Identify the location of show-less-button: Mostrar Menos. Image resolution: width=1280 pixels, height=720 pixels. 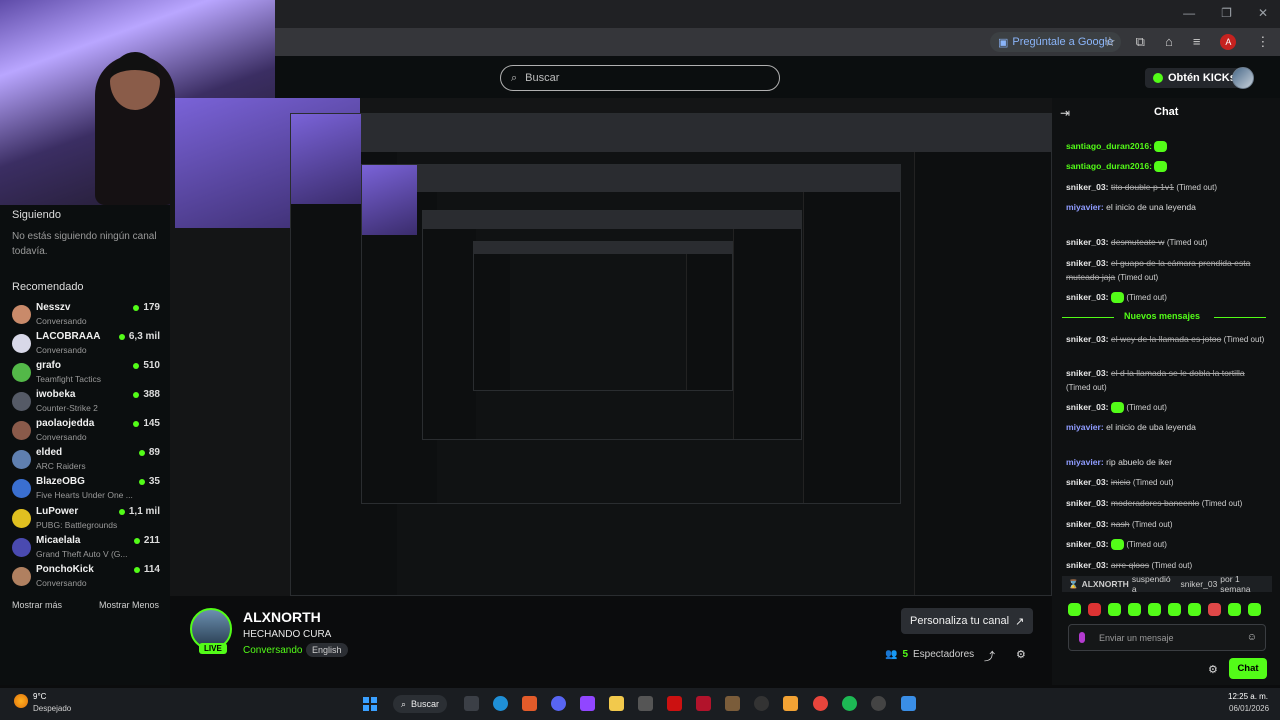
(129, 605).